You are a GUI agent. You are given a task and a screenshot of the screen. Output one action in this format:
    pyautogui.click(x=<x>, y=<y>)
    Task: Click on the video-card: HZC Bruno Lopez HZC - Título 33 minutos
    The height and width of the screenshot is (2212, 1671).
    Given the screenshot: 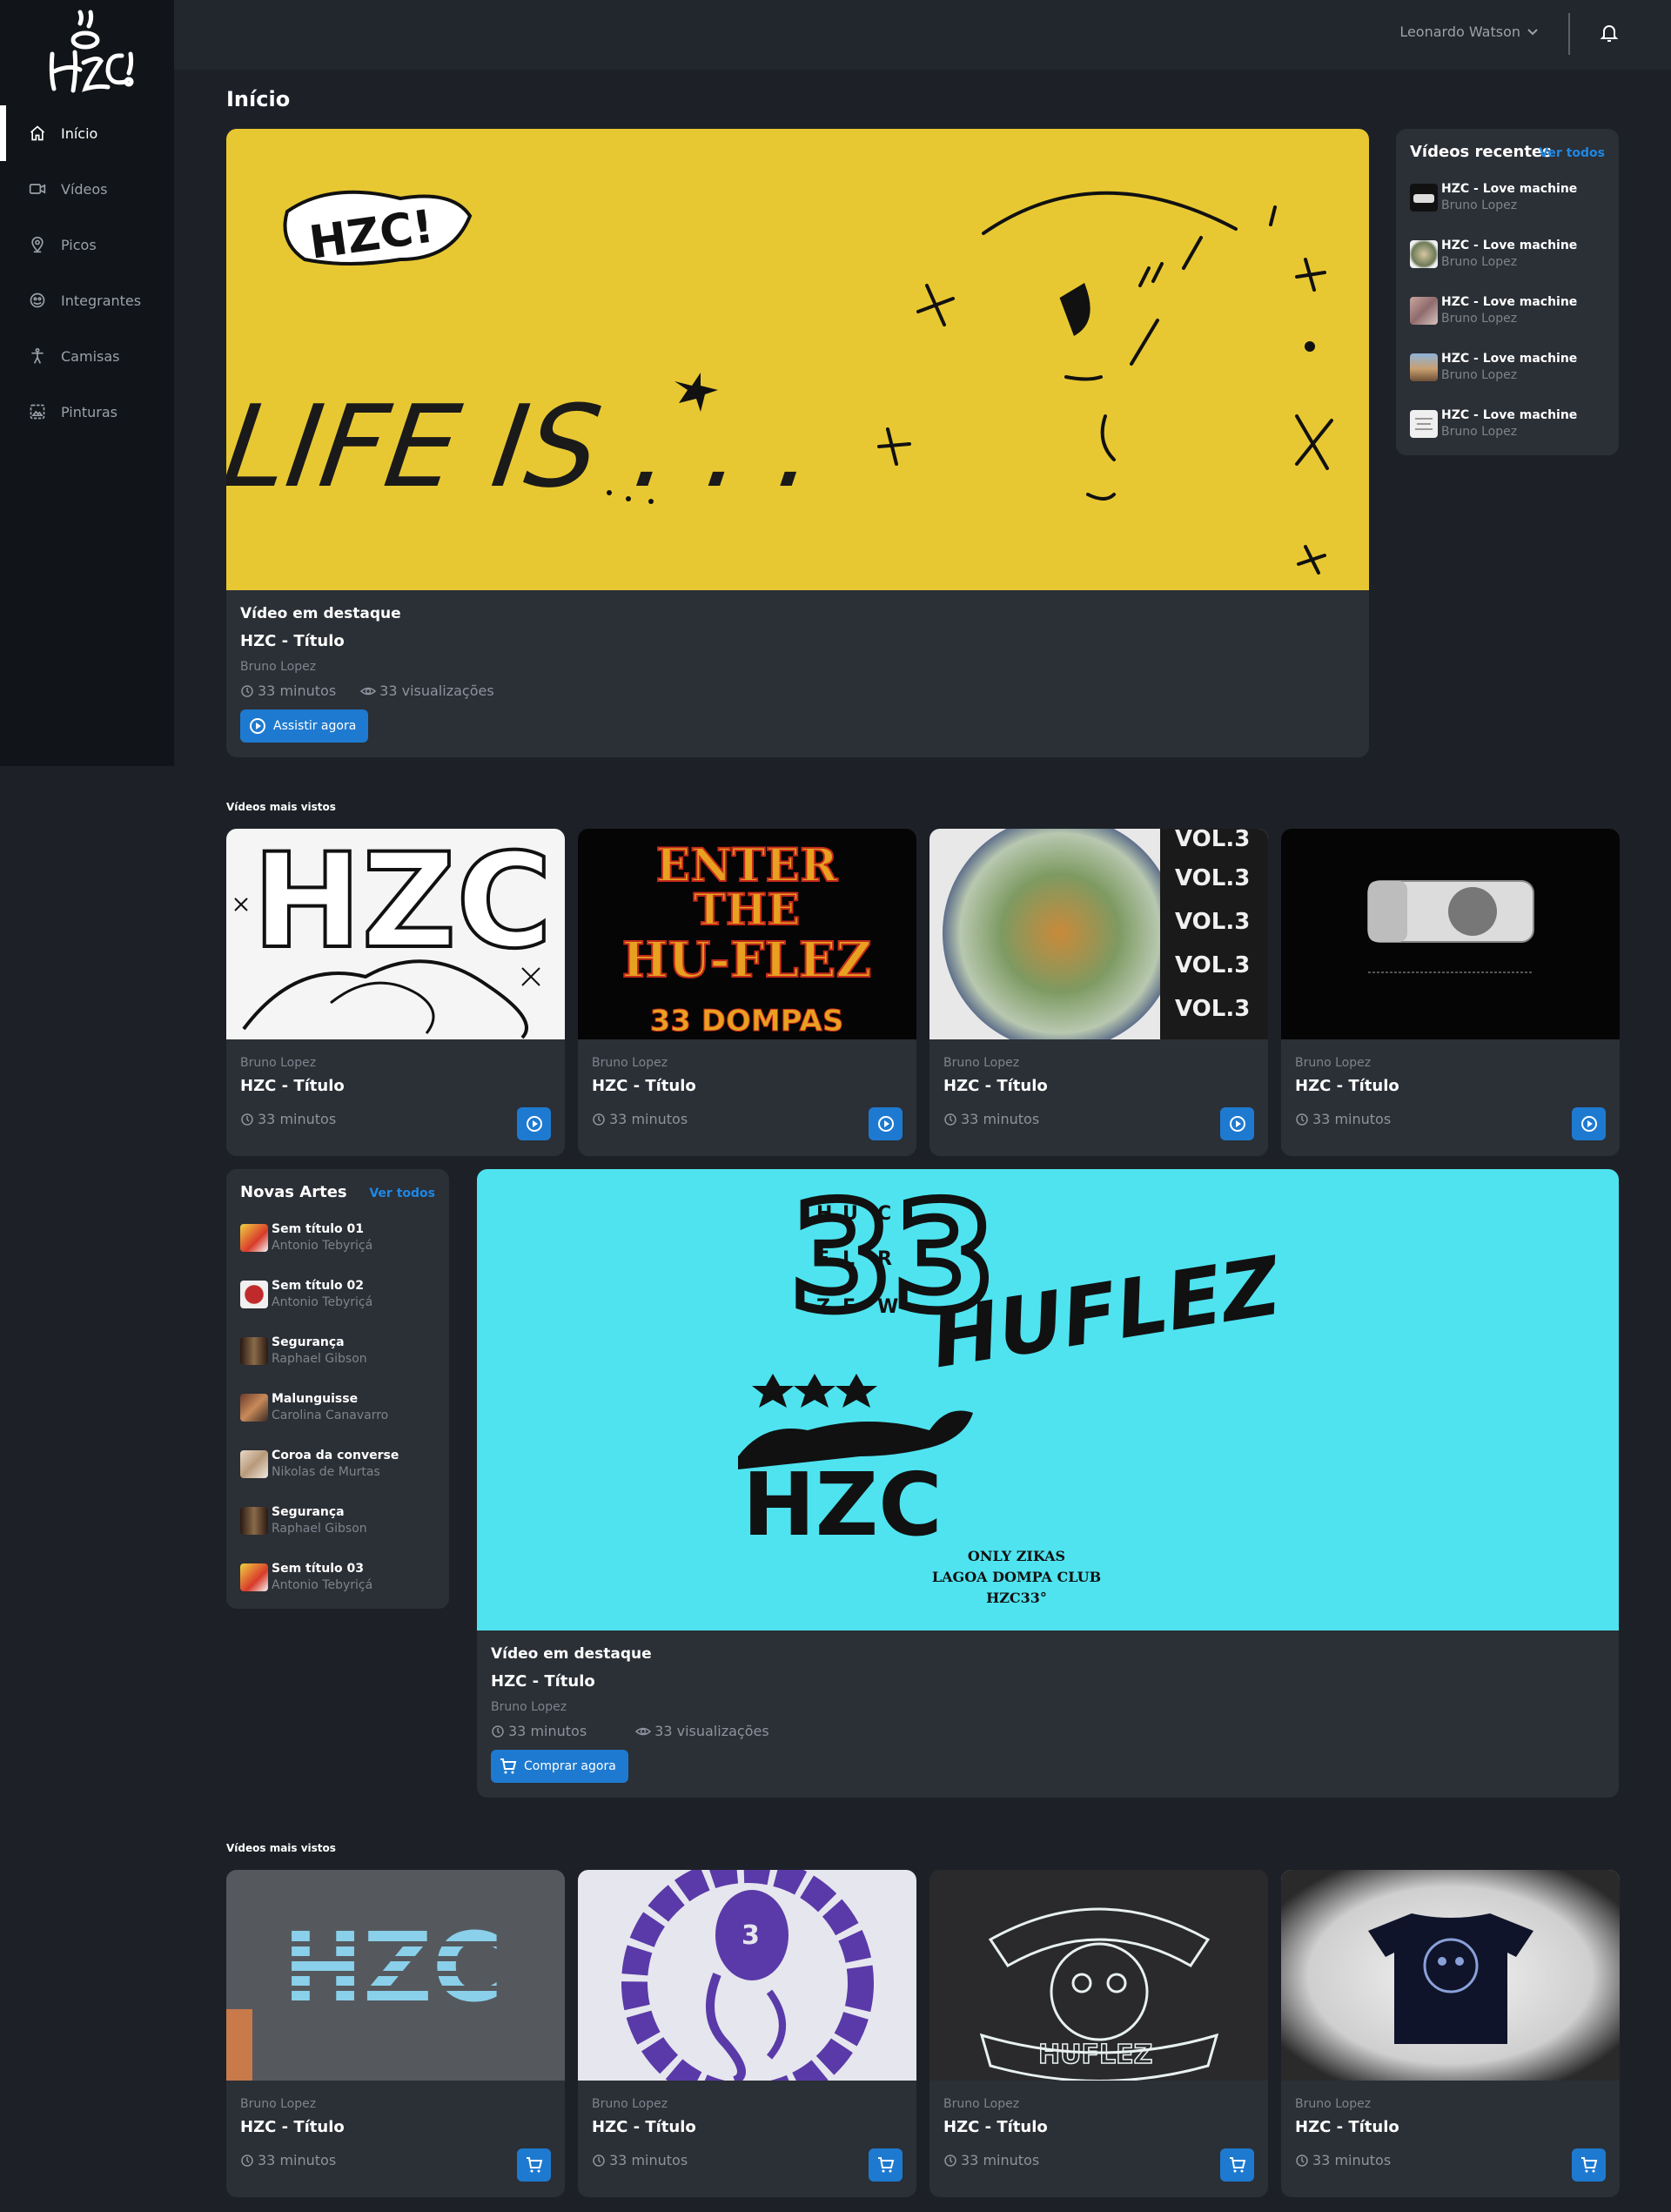 What is the action you would take?
    pyautogui.click(x=395, y=992)
    